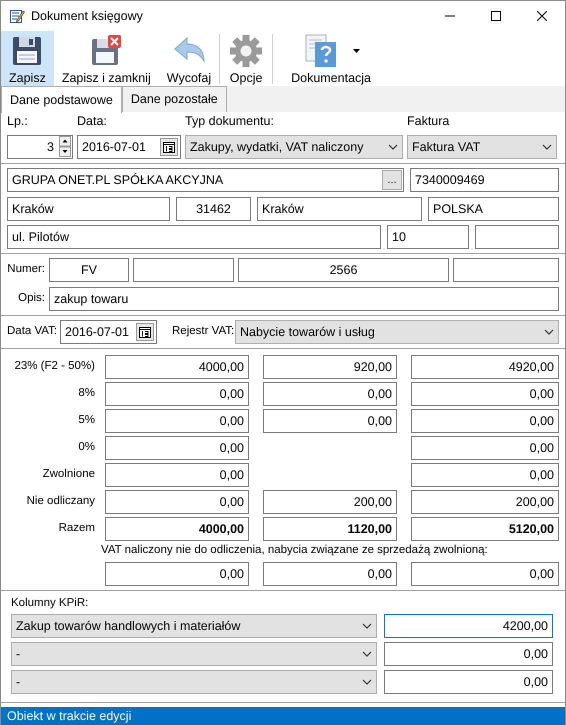 This screenshot has width=566, height=725. What do you see at coordinates (496, 16) in the screenshot?
I see `maximize-icon` at bounding box center [496, 16].